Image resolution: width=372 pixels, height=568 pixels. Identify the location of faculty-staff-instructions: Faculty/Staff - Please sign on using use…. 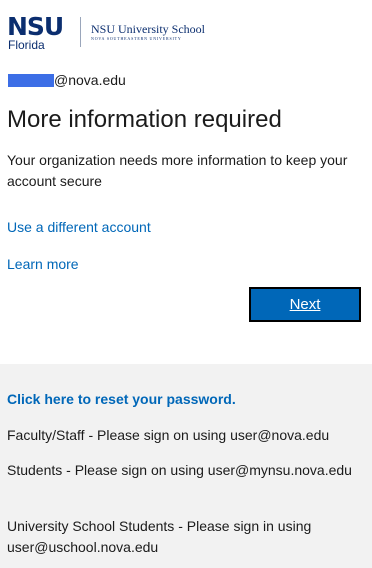
(168, 435).